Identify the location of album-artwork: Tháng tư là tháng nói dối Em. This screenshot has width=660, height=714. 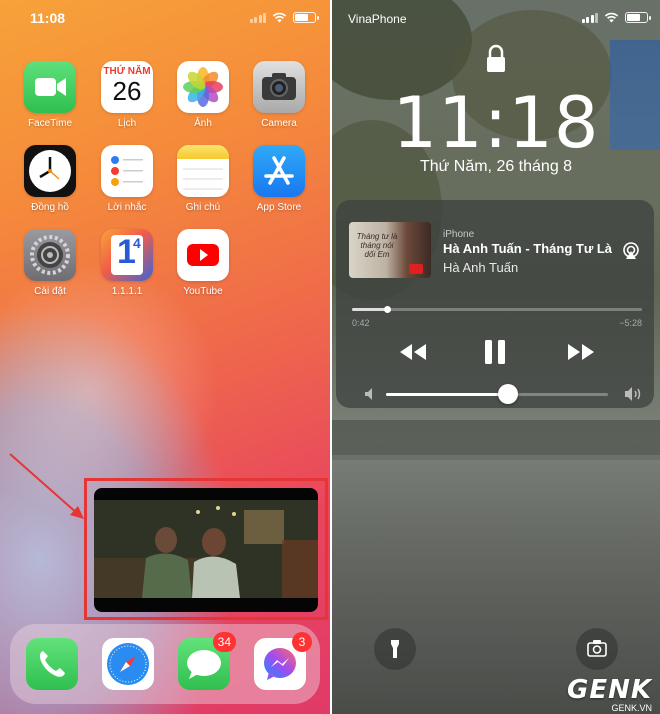
(390, 250).